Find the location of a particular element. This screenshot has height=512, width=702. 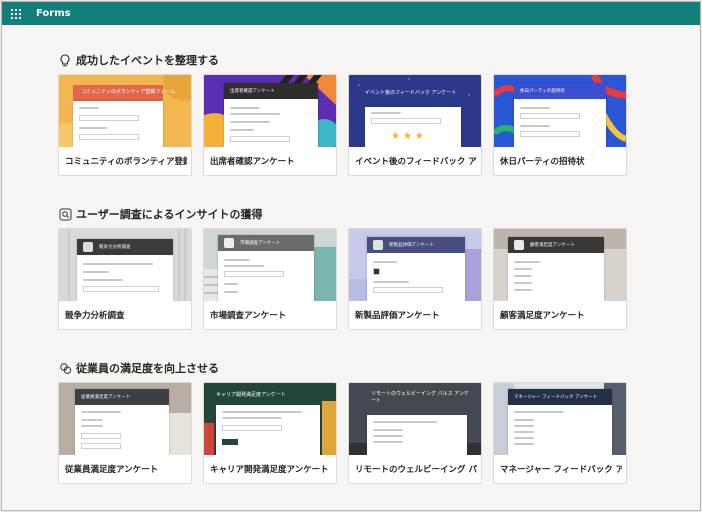

people-icon is located at coordinates (65, 368).